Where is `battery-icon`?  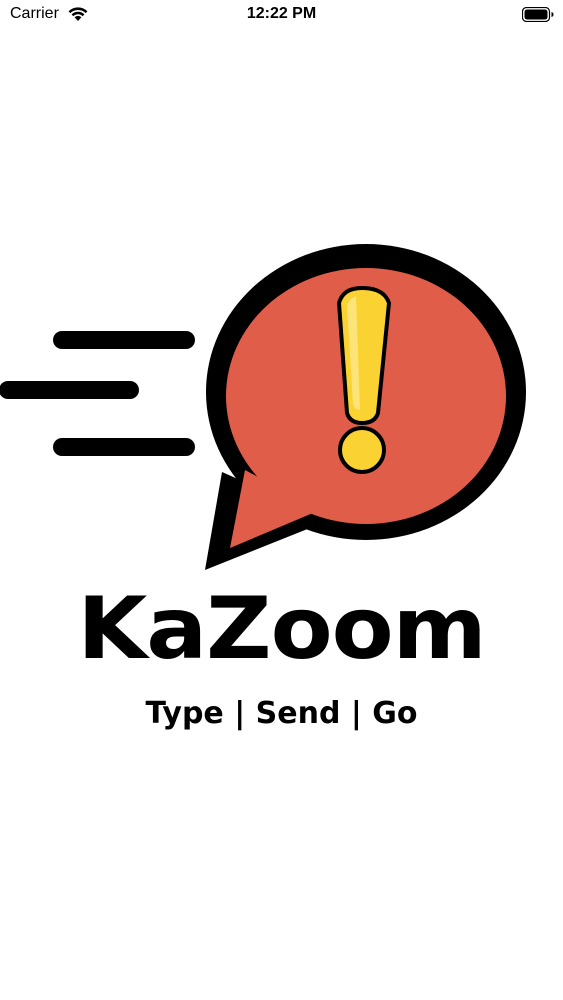
battery-icon is located at coordinates (537, 16).